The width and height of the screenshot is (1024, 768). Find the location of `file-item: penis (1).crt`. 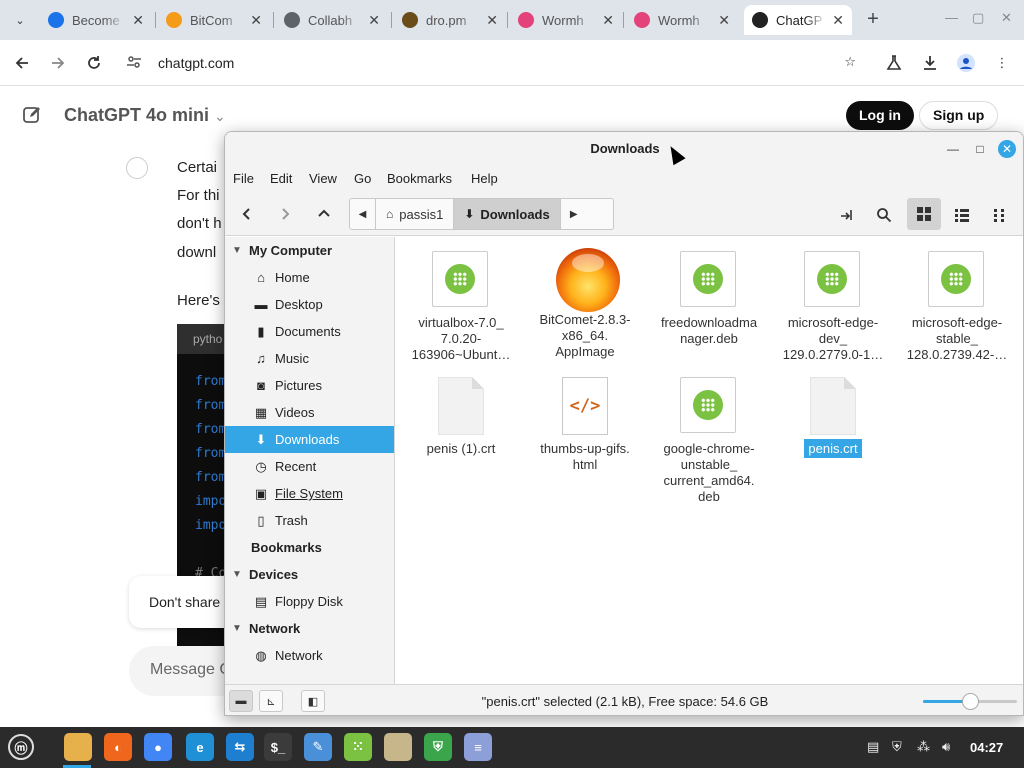

file-item: penis (1).crt is located at coordinates (461, 417).